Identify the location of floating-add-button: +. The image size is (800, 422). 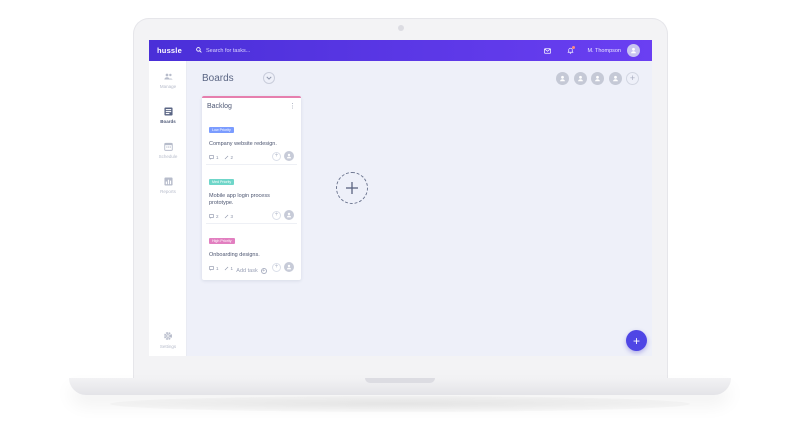
(636, 340).